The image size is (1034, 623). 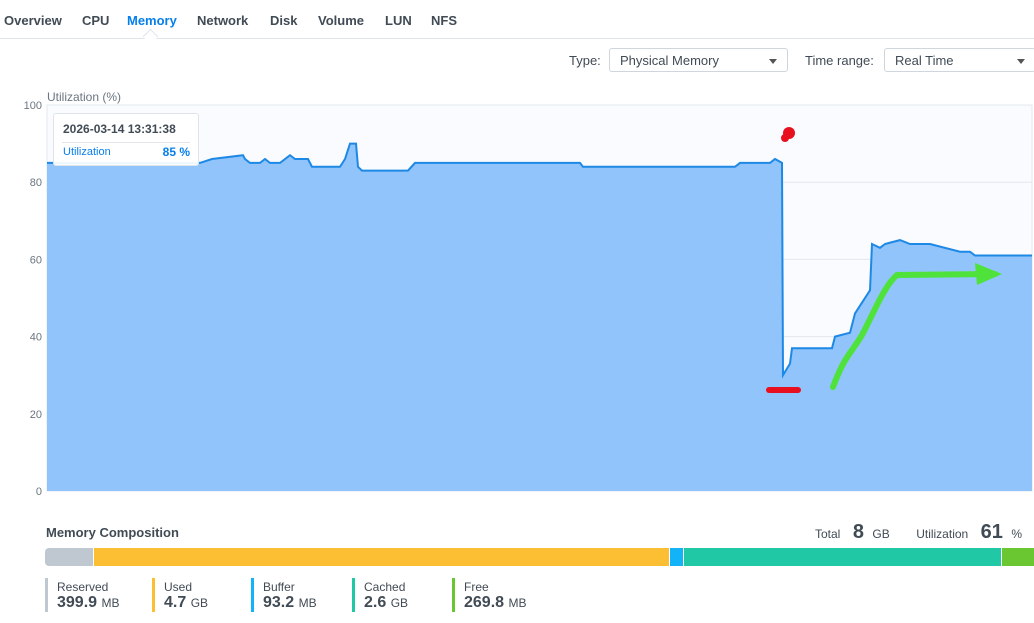 I want to click on time-range-value: Real Time, so click(x=924, y=60).